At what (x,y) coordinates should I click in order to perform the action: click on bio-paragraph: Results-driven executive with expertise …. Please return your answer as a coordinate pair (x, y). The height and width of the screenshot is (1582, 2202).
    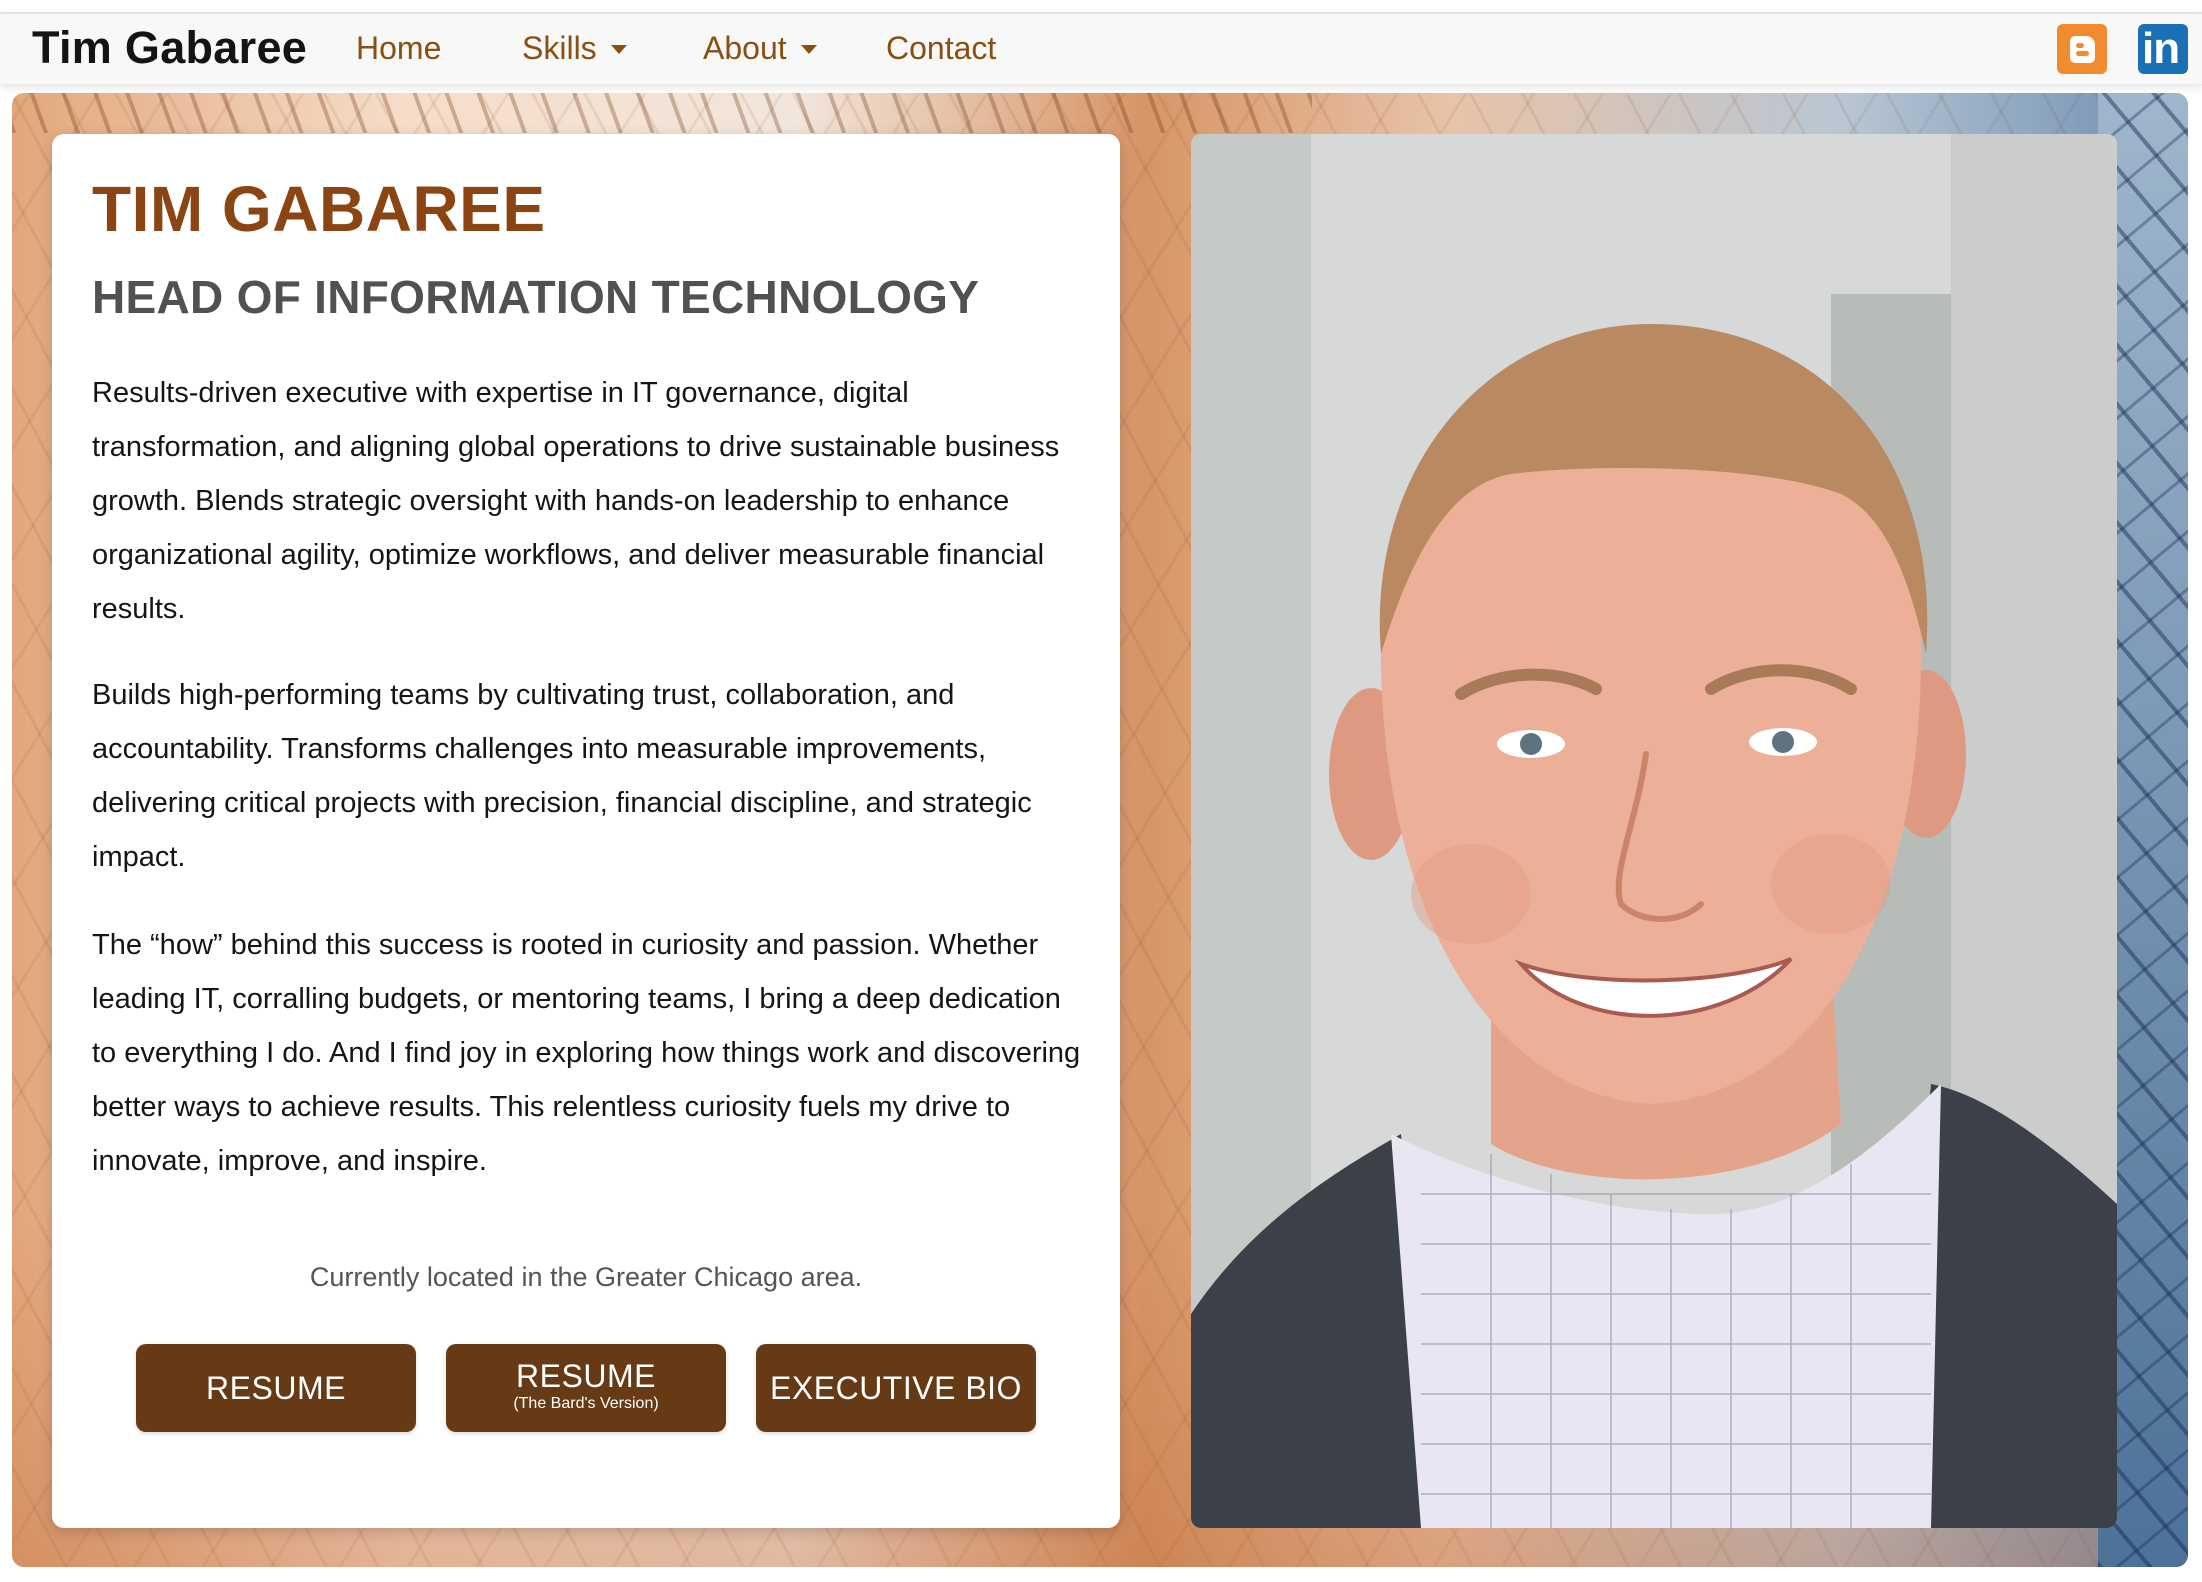
    Looking at the image, I should click on (576, 501).